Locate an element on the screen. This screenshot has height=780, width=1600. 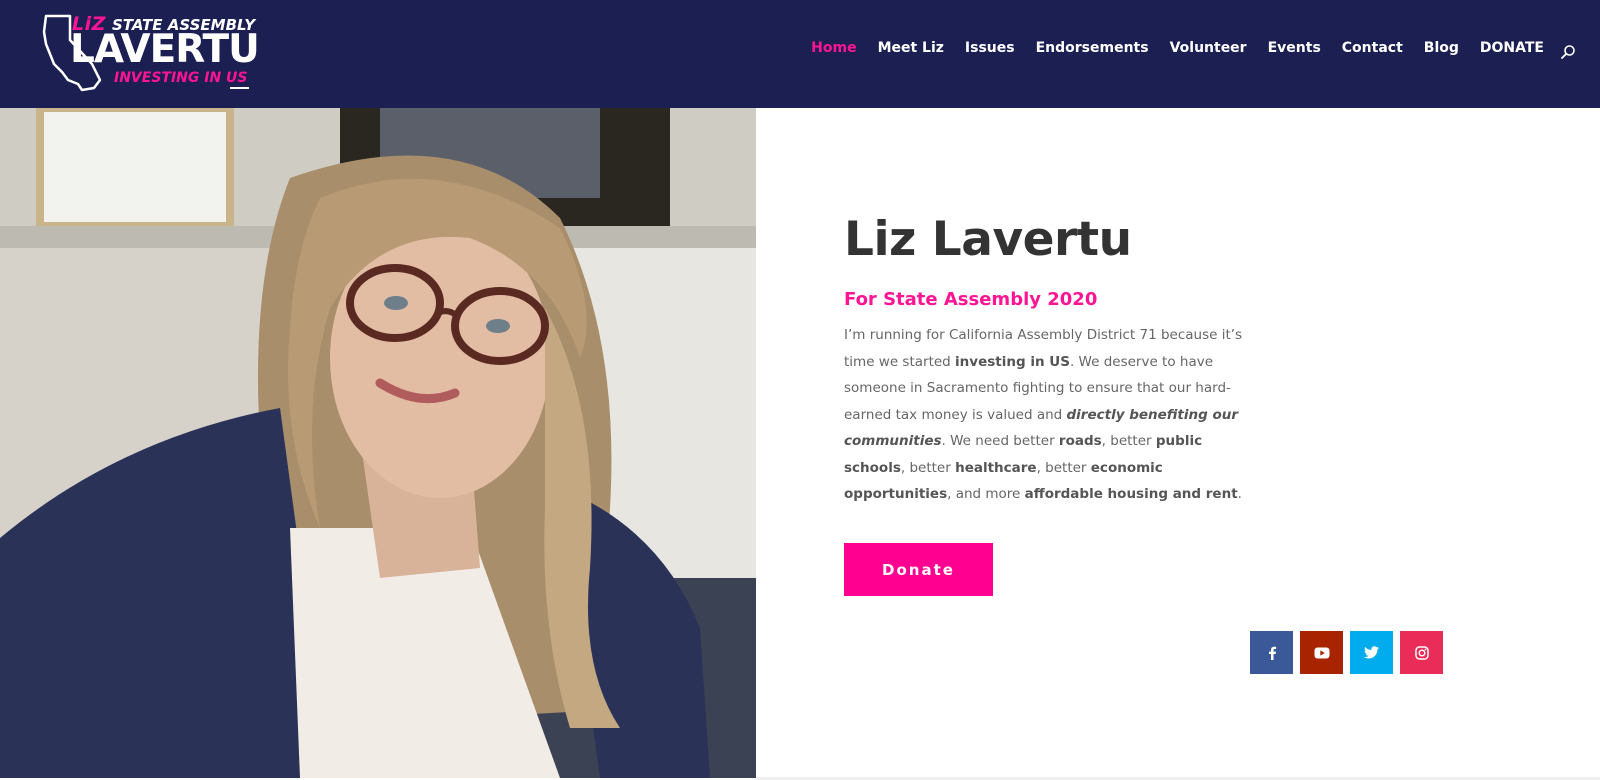
logo-us-underline is located at coordinates (239, 88).